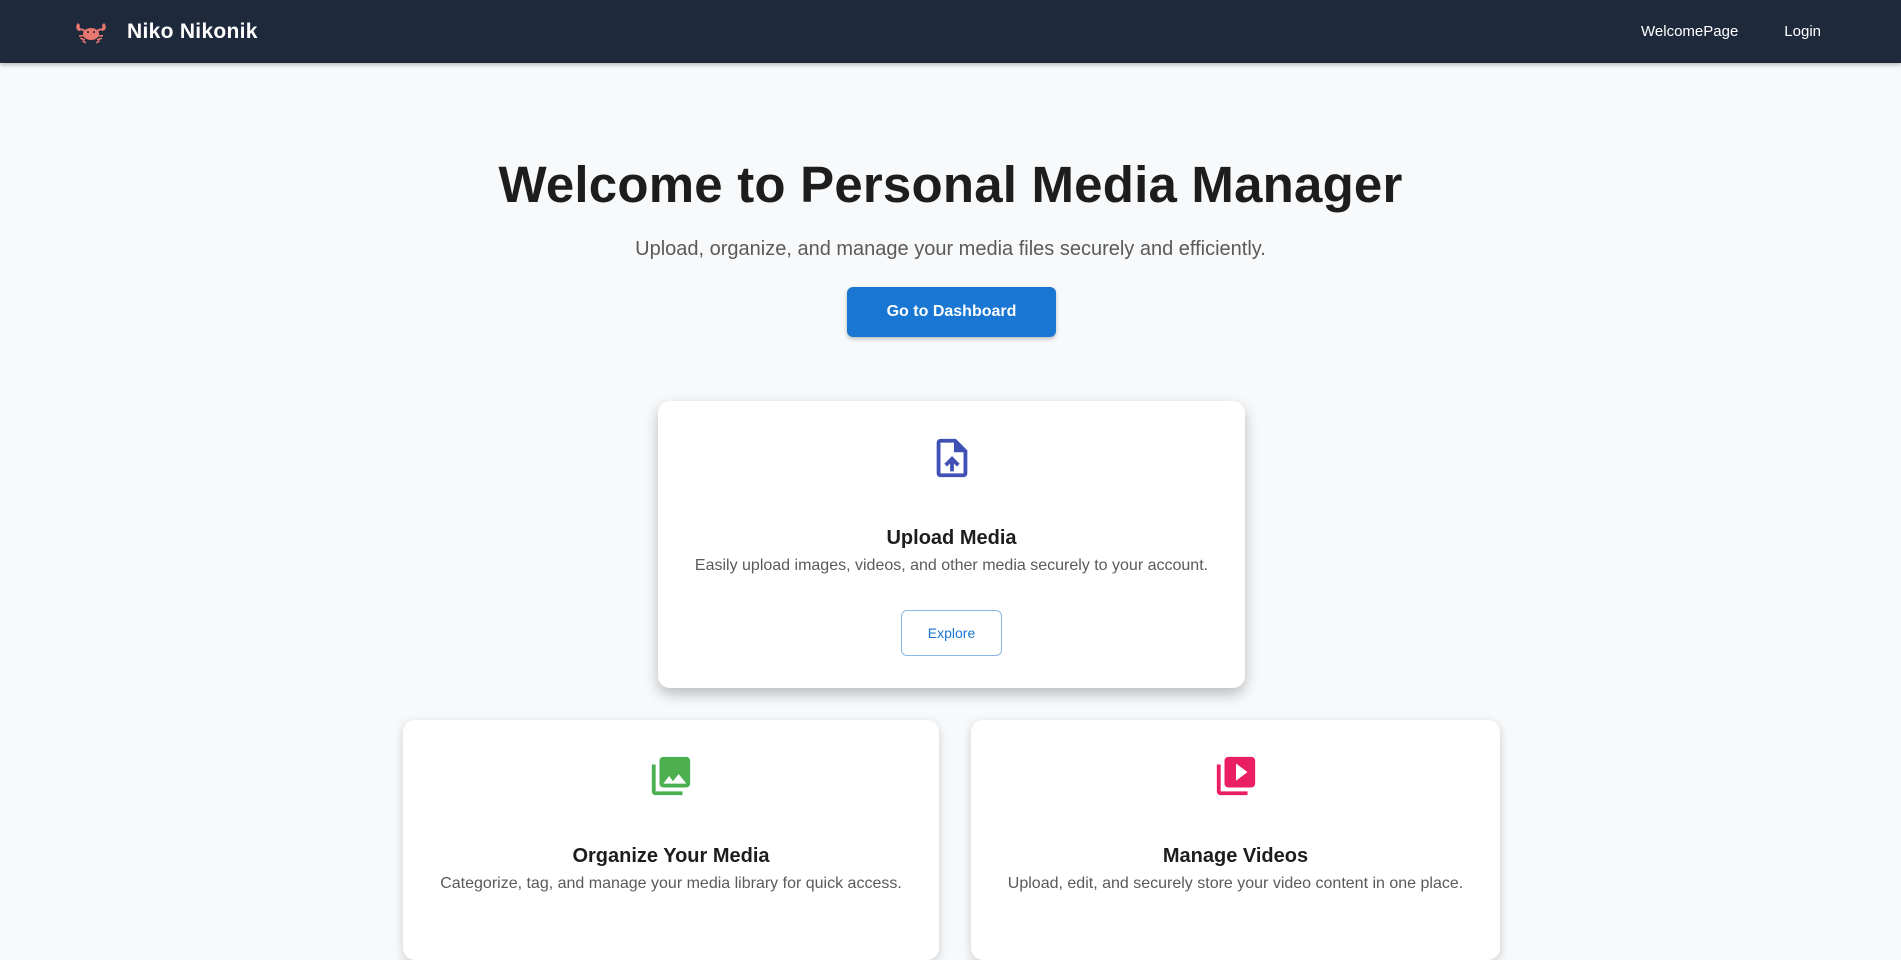  What do you see at coordinates (671, 776) in the screenshot?
I see `photo-library-icon` at bounding box center [671, 776].